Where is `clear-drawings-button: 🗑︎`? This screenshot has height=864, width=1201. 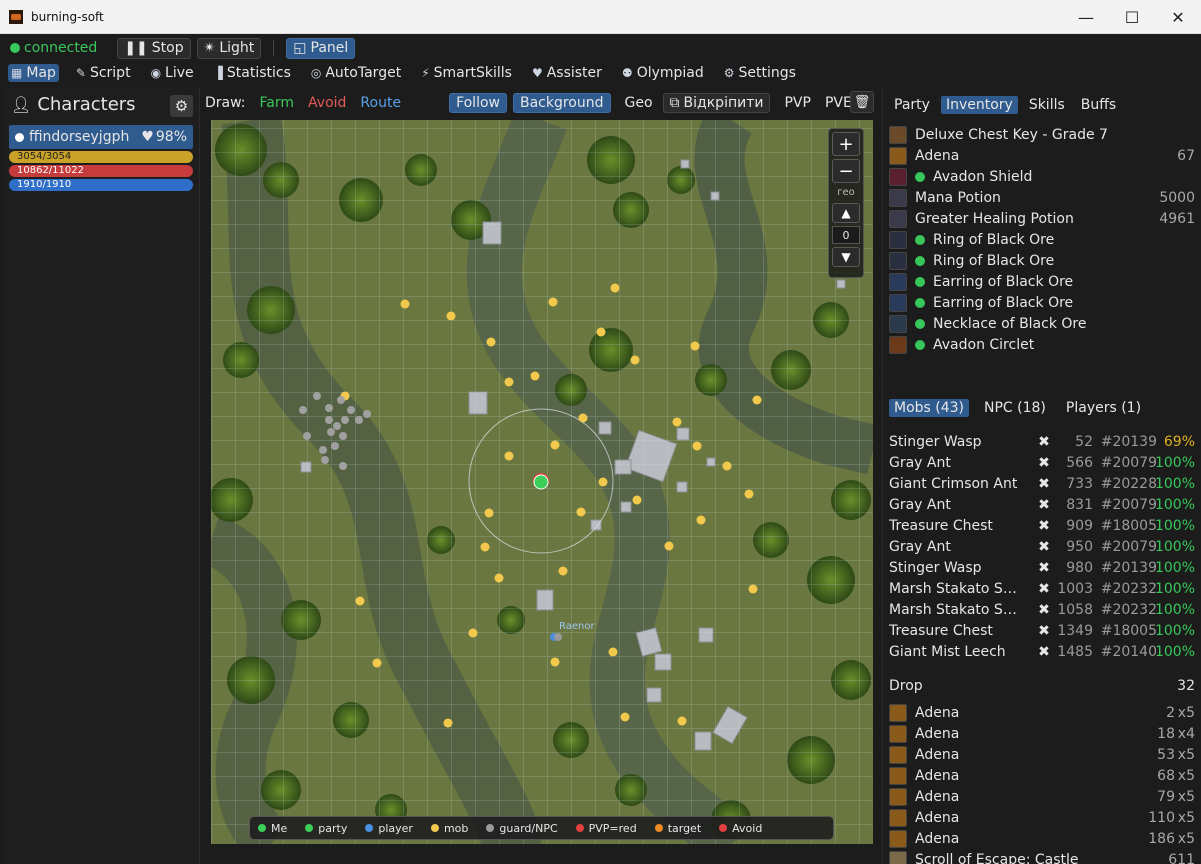 clear-drawings-button: 🗑︎ is located at coordinates (862, 102).